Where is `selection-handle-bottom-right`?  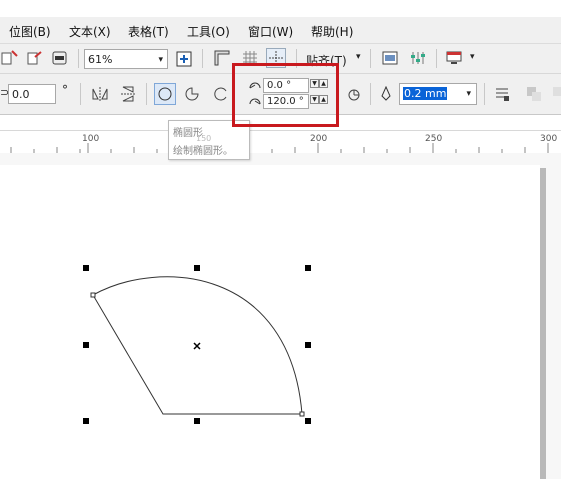 selection-handle-bottom-right is located at coordinates (308, 421).